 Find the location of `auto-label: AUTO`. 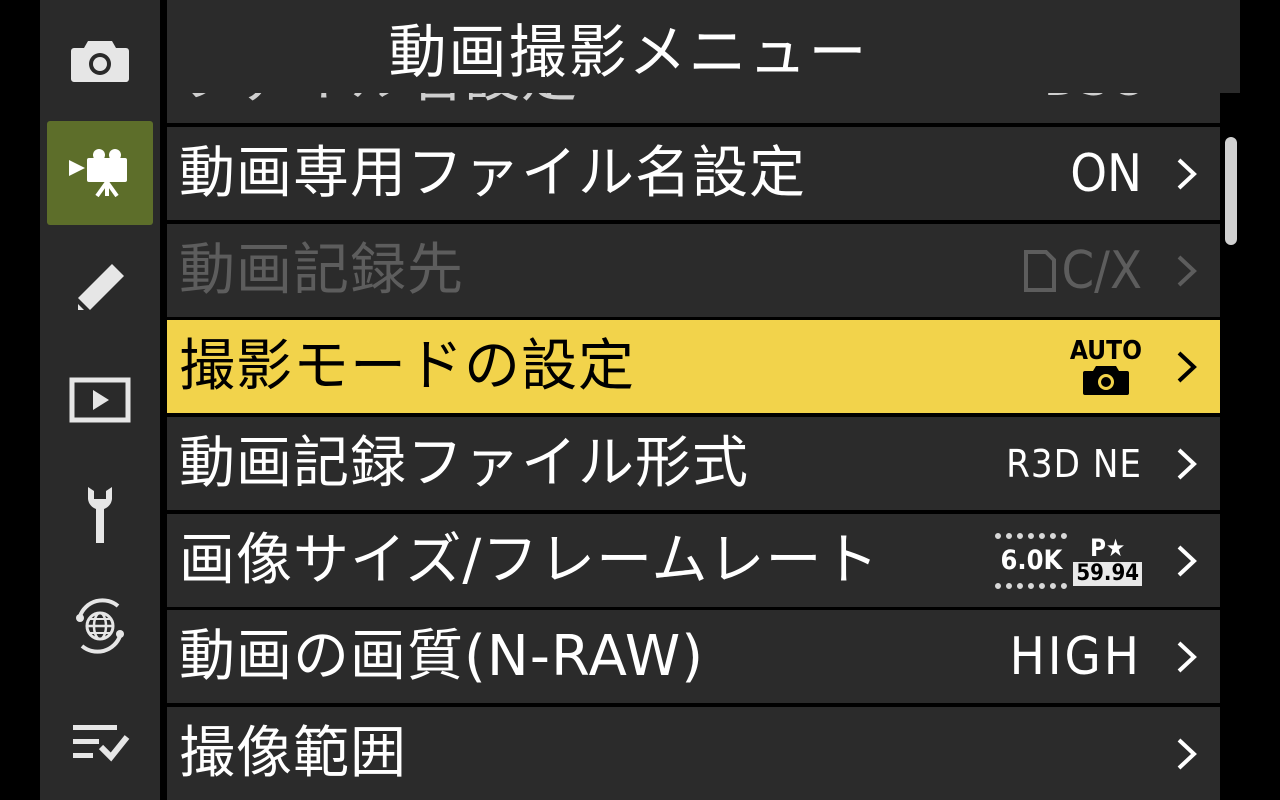

auto-label: AUTO is located at coordinates (1105, 350).